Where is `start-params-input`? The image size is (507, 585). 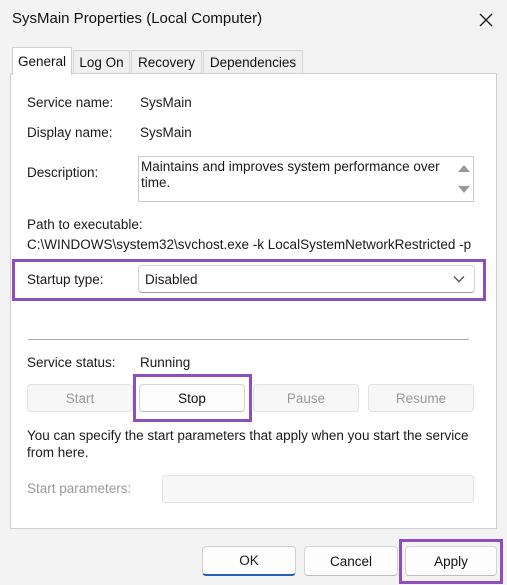 start-params-input is located at coordinates (318, 489).